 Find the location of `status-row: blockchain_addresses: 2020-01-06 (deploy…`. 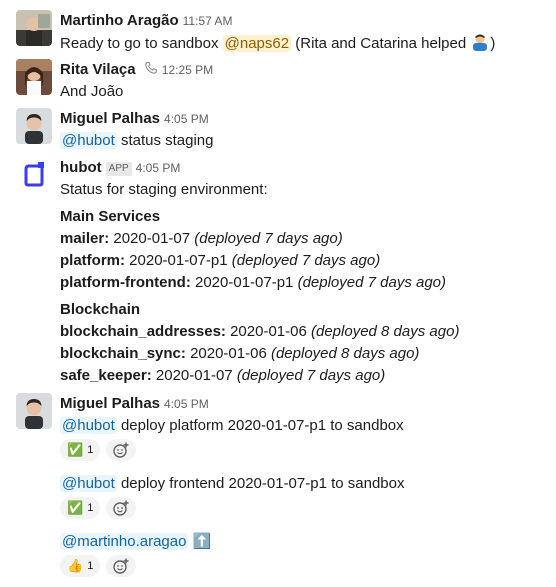

status-row: blockchain_addresses: 2020-01-06 (deploy… is located at coordinates (304, 332).